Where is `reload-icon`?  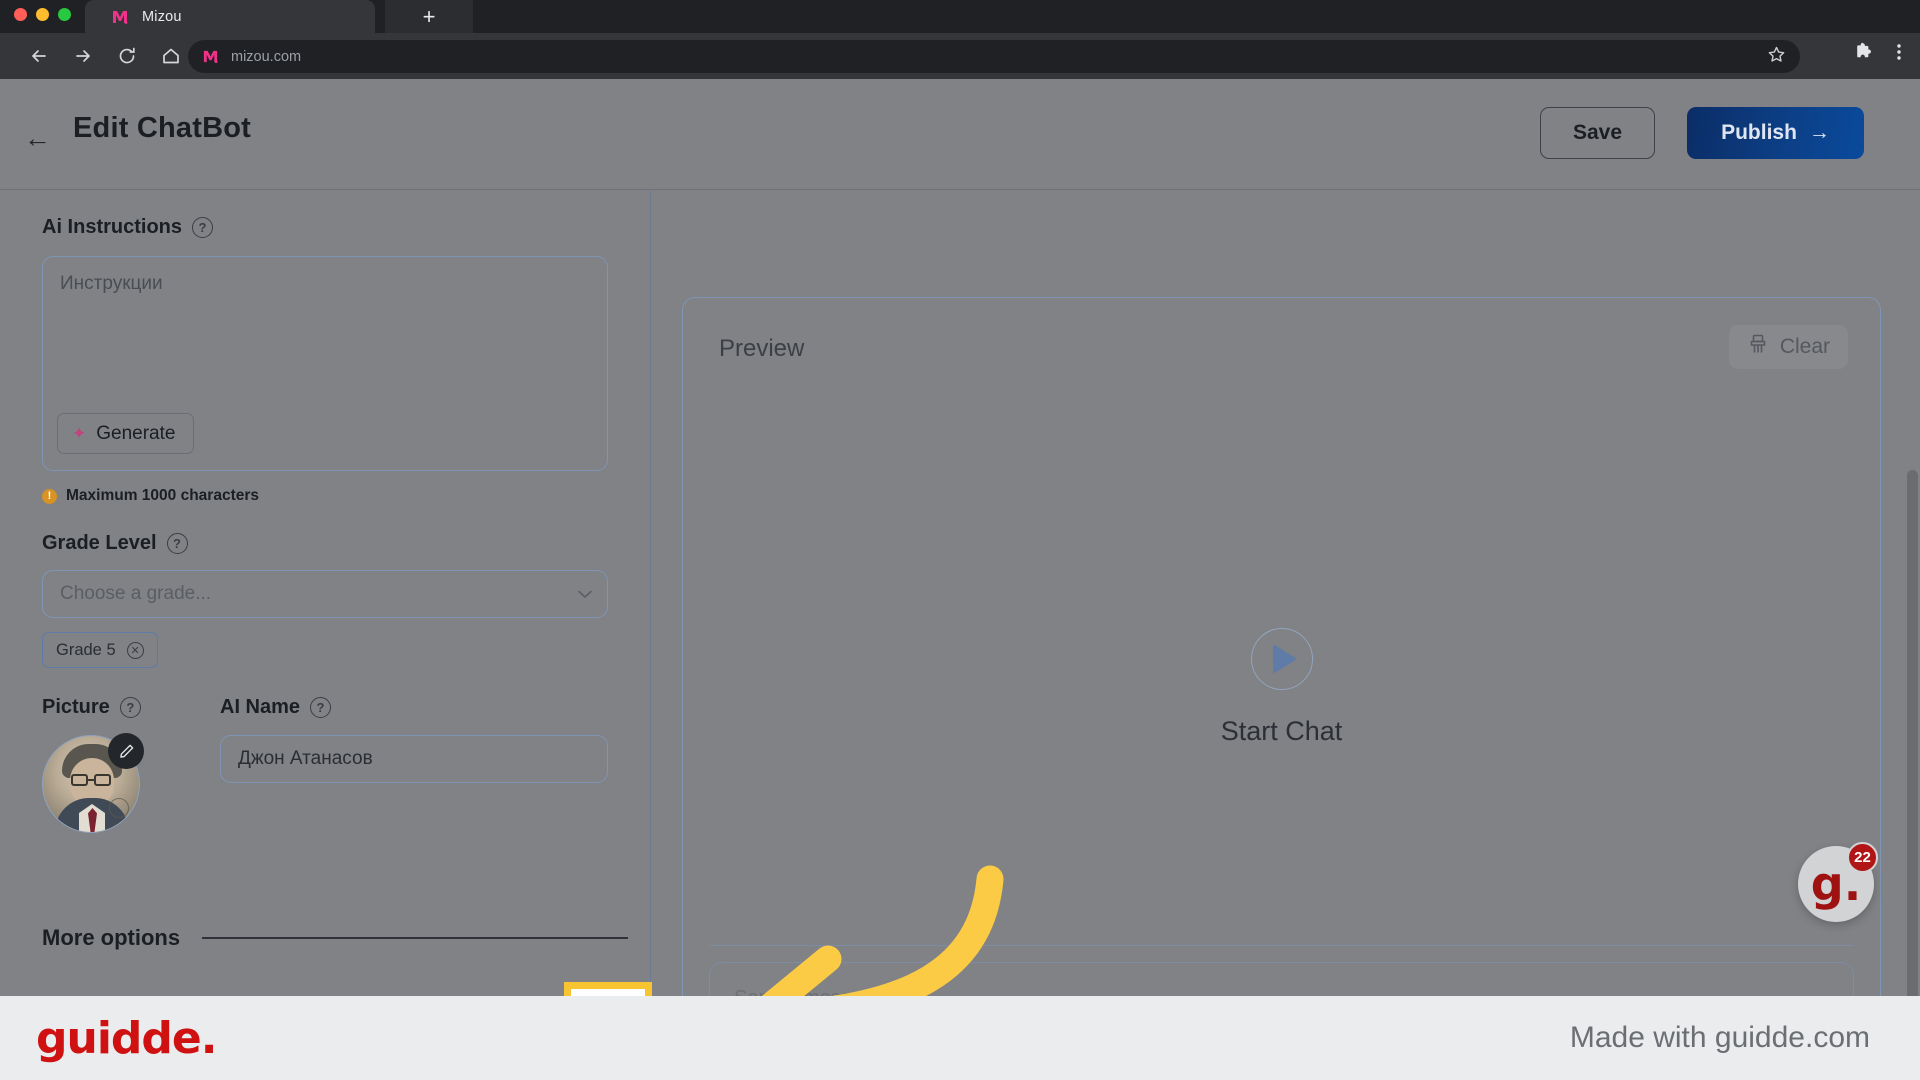 reload-icon is located at coordinates (127, 56).